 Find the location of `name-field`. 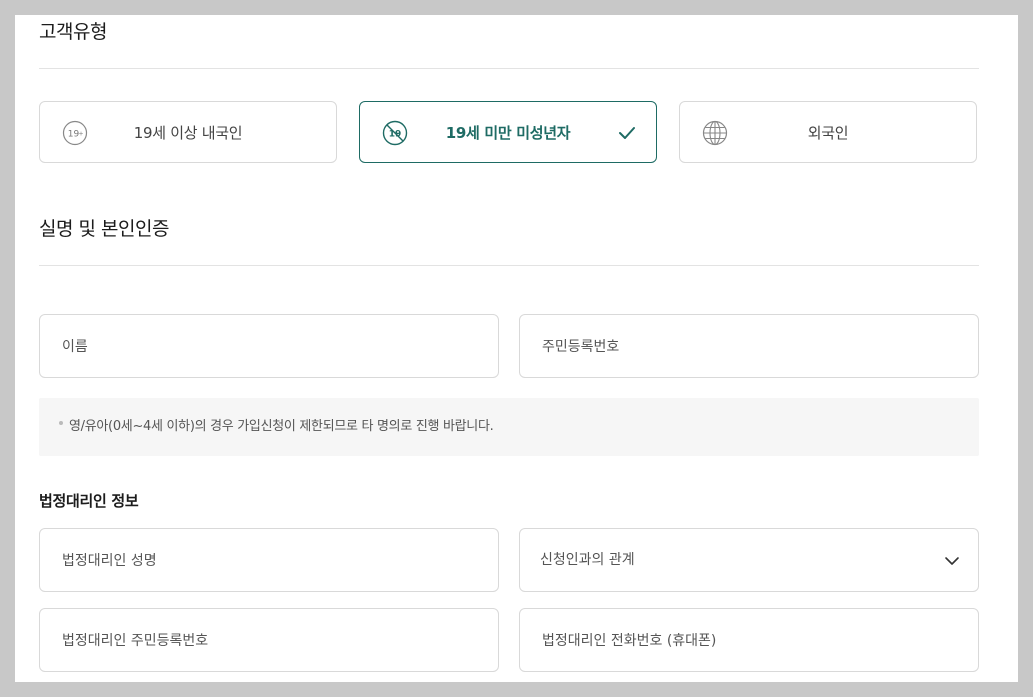

name-field is located at coordinates (269, 346).